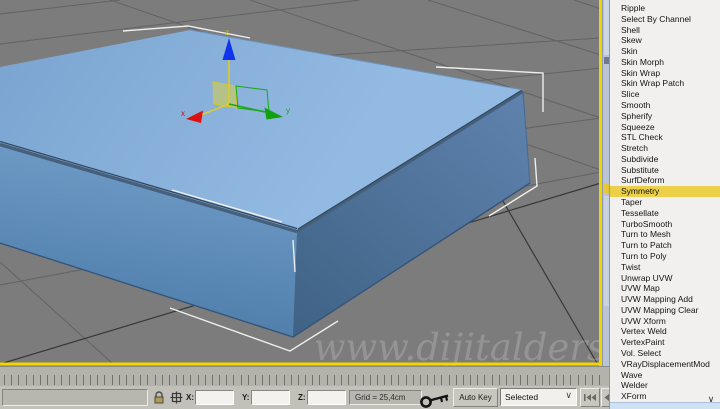 The image size is (720, 409). I want to click on modifier-list-item: Tessellate, so click(665, 213).